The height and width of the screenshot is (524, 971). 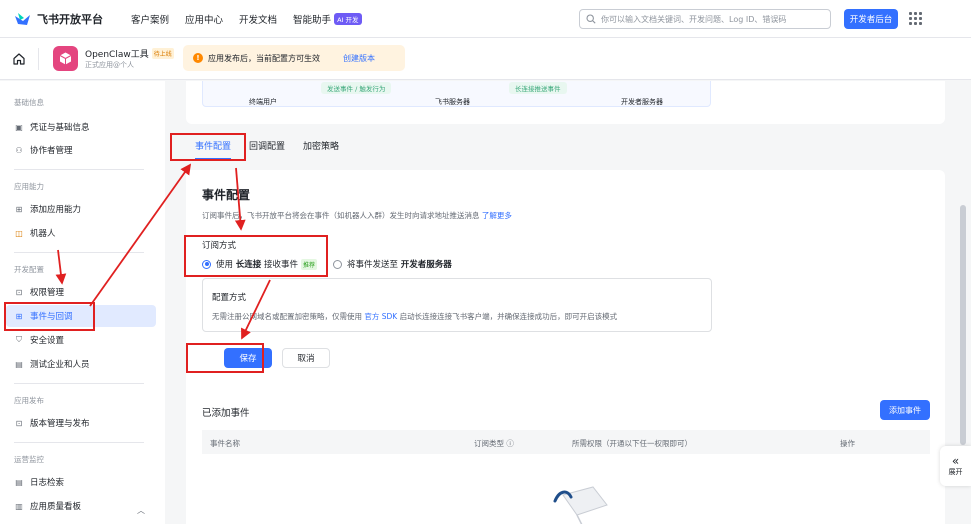 I want to click on sidebar-group-release: 应用发布, so click(x=29, y=400).